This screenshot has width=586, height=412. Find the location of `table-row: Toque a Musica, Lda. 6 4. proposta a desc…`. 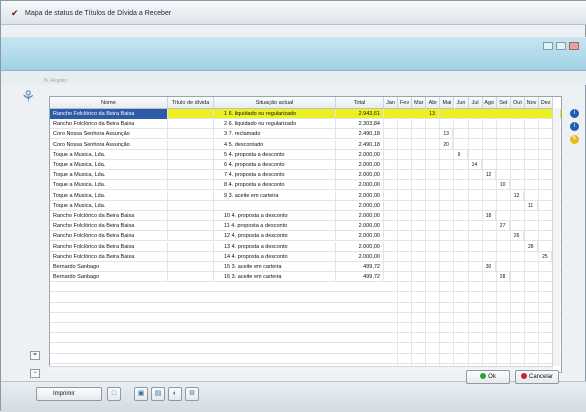

table-row: Toque a Musica, Lda. 6 4. proposta a desc… is located at coordinates (305, 165).